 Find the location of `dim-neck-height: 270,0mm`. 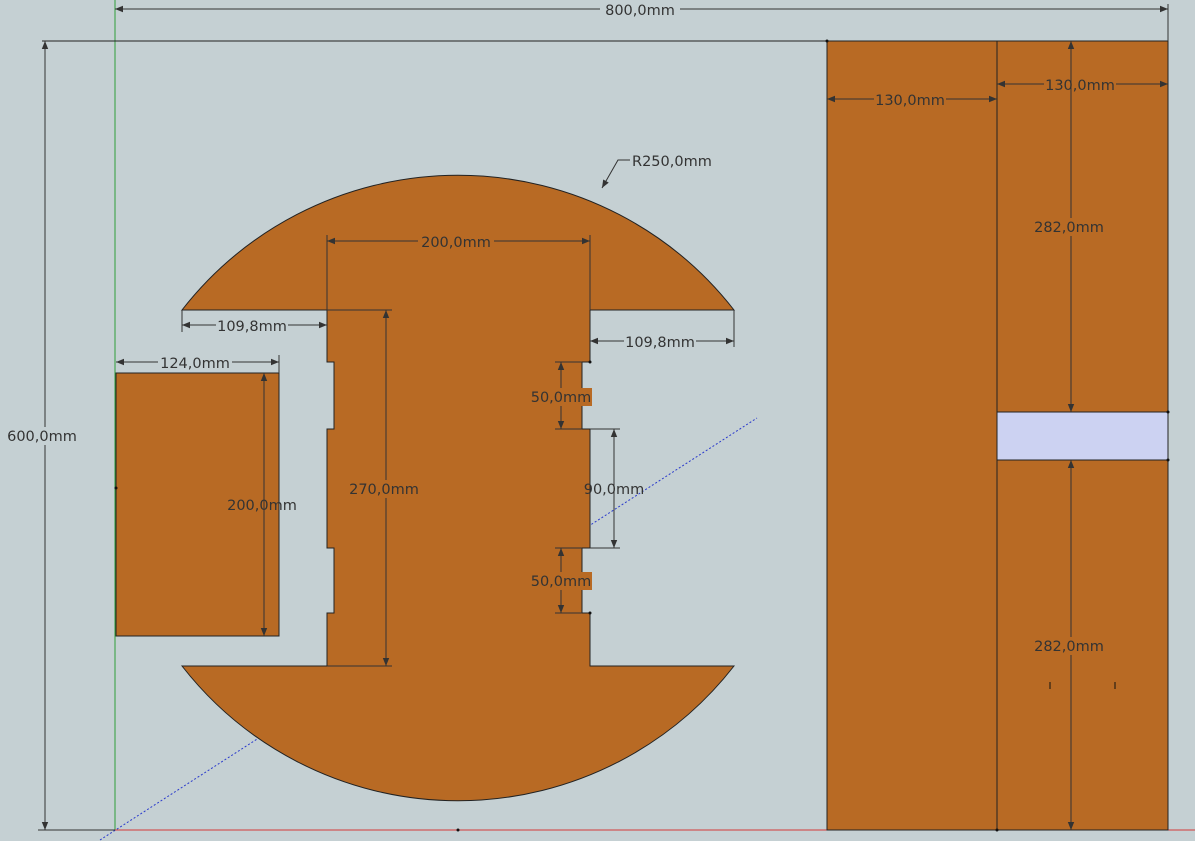

dim-neck-height: 270,0mm is located at coordinates (384, 490).